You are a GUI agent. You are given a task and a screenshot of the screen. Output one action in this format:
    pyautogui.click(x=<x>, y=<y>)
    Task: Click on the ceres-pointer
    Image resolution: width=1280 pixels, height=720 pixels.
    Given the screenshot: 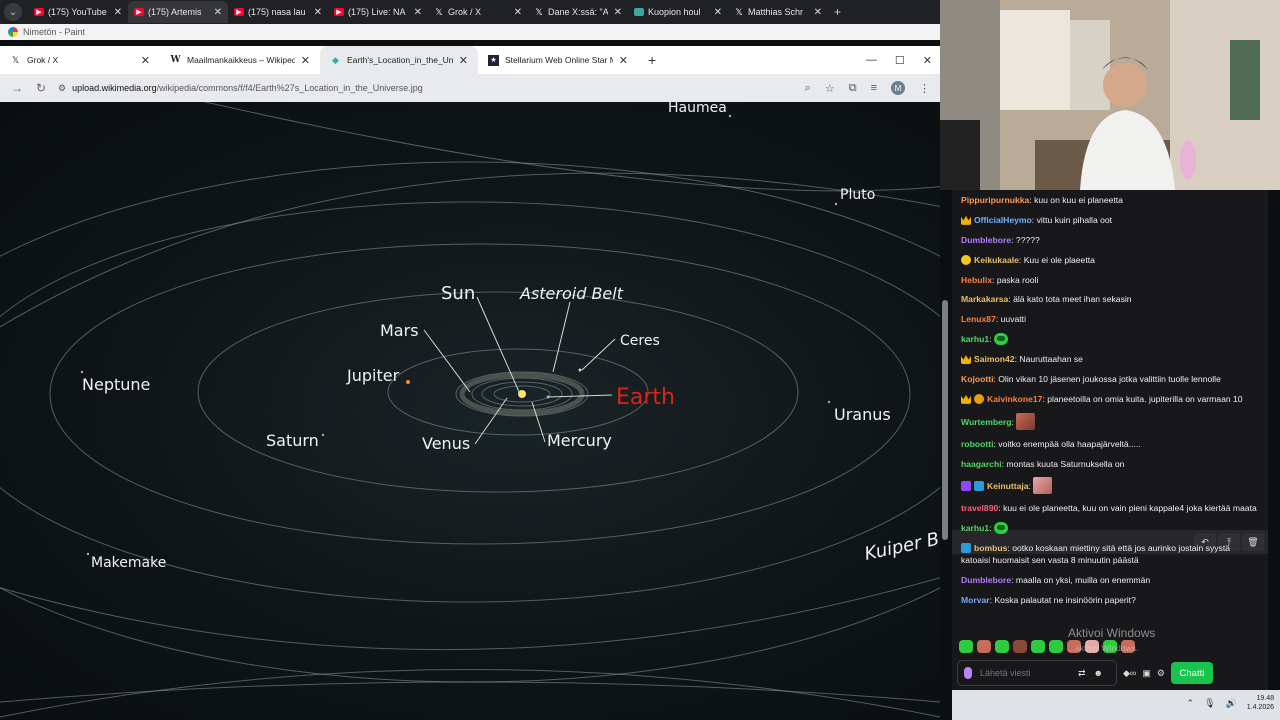 What is the action you would take?
    pyautogui.click(x=598, y=354)
    